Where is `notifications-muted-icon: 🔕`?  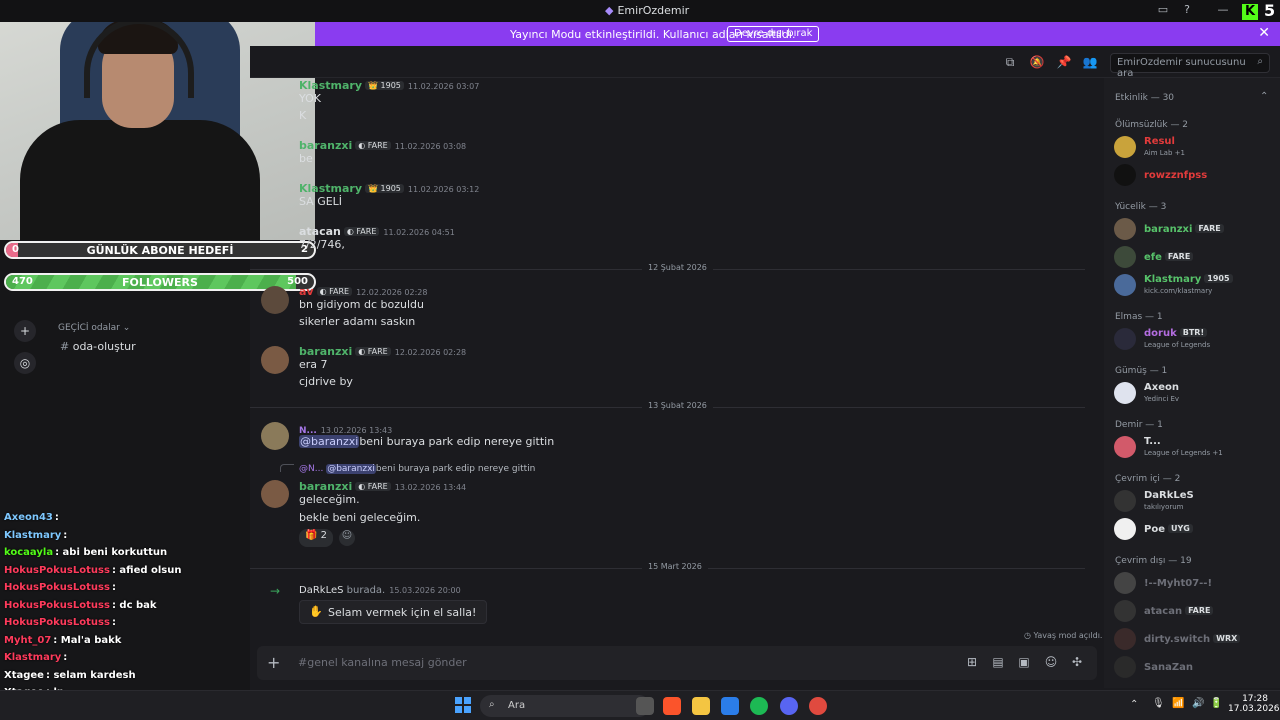
notifications-muted-icon: 🔕 is located at coordinates (1037, 62).